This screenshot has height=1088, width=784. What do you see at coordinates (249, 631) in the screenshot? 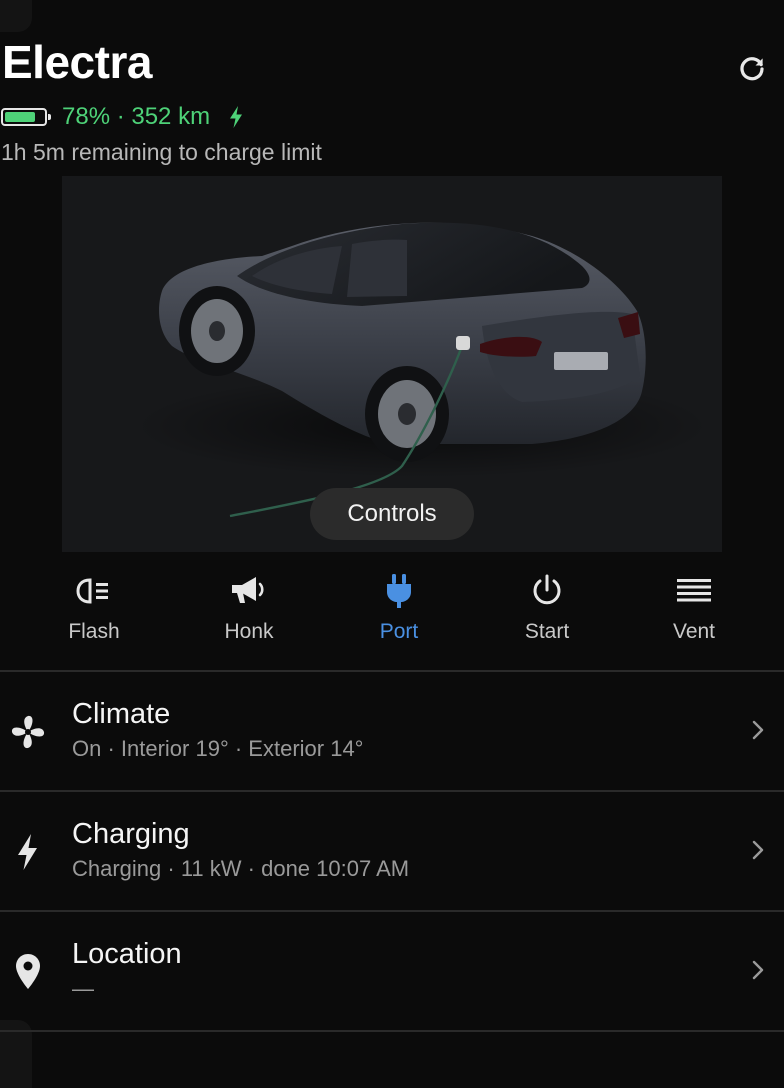
I see `honk-label: Honk` at bounding box center [249, 631].